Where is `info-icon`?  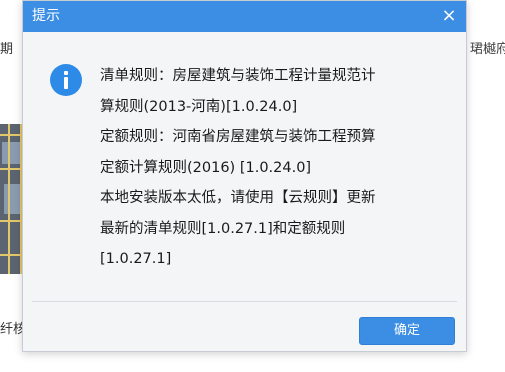
info-icon is located at coordinates (66, 80).